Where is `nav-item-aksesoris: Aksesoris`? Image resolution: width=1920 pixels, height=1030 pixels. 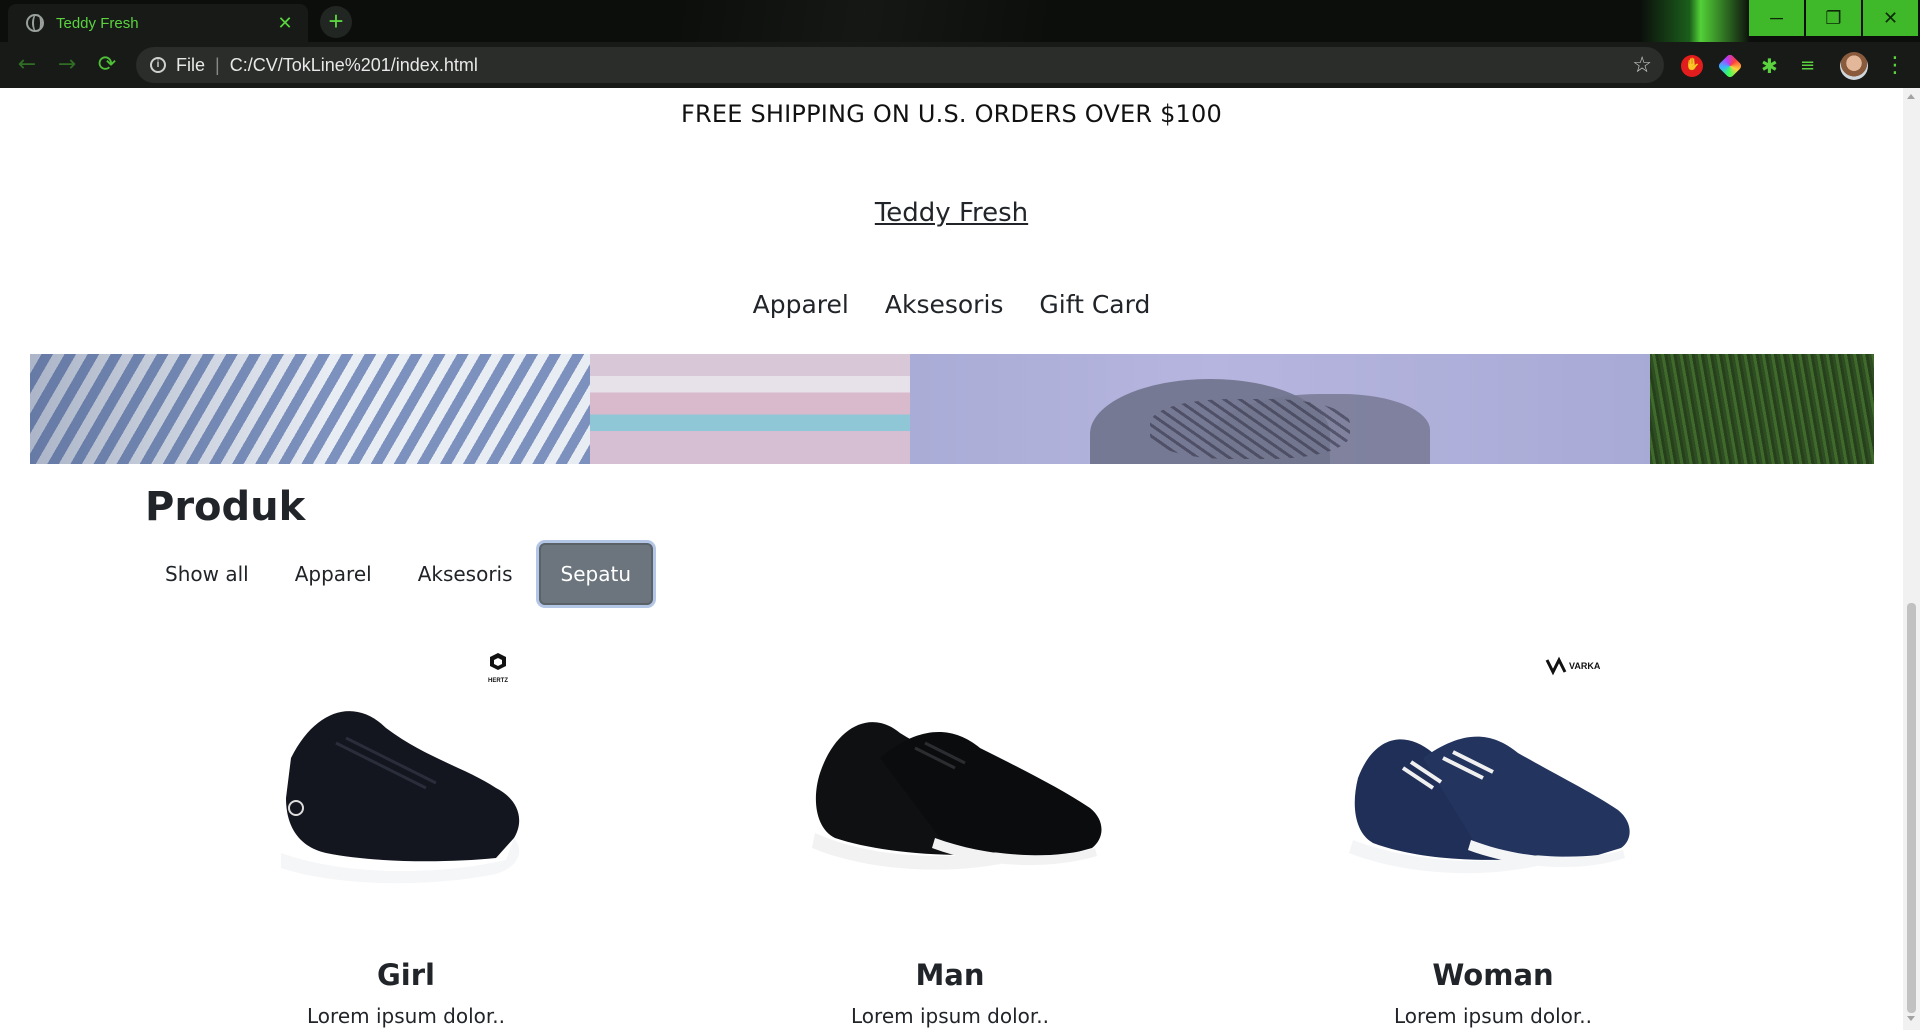 nav-item-aksesoris: Aksesoris is located at coordinates (944, 304).